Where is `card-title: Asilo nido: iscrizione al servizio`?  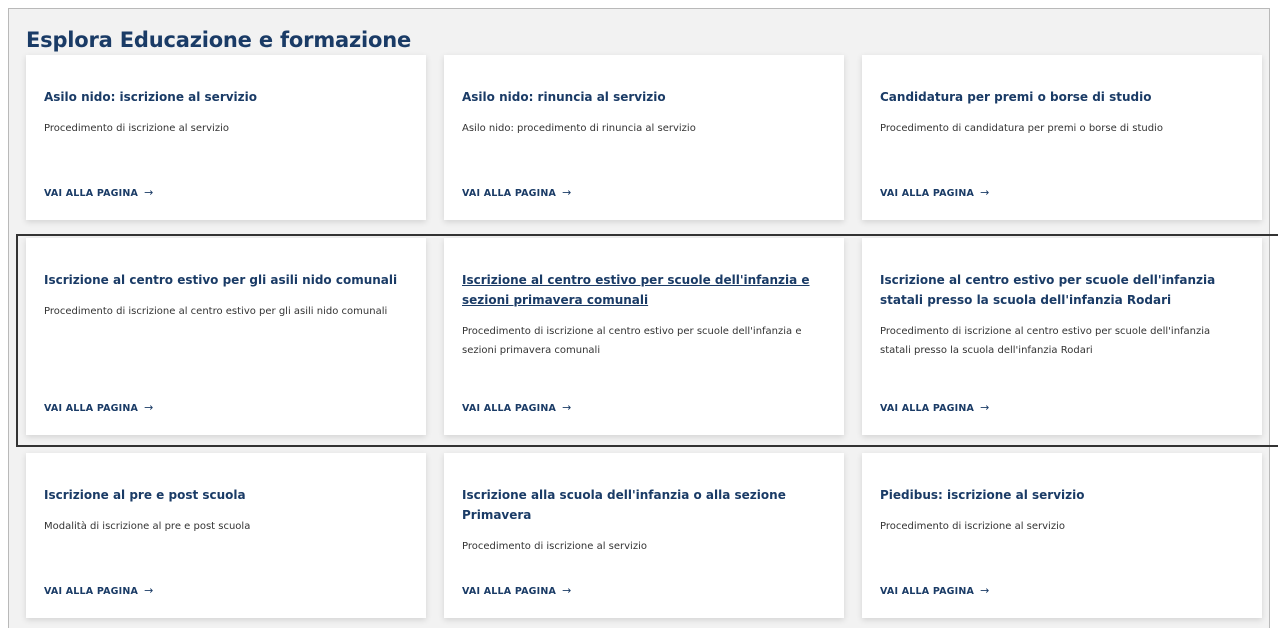
card-title: Asilo nido: iscrizione al servizio is located at coordinates (226, 97).